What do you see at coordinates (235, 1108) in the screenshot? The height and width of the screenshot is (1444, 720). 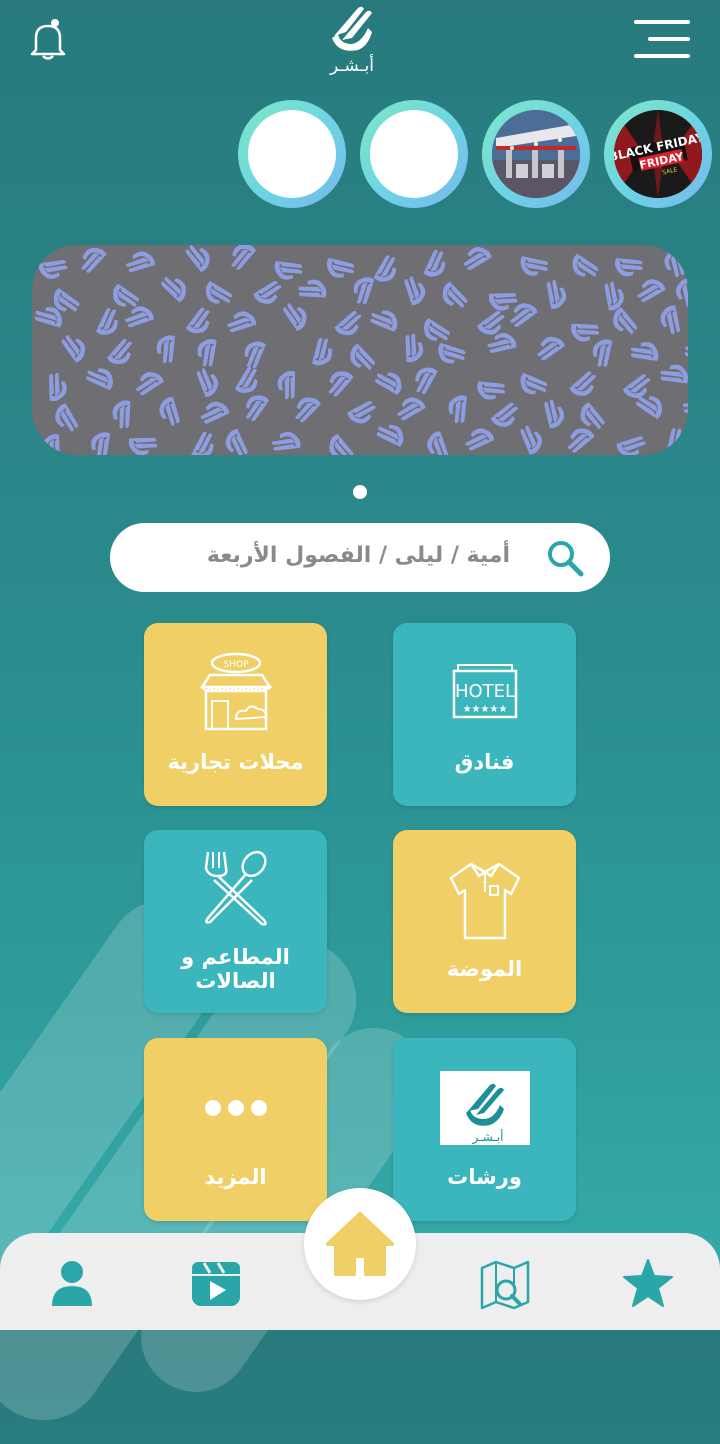 I see `more-dots-icon` at bounding box center [235, 1108].